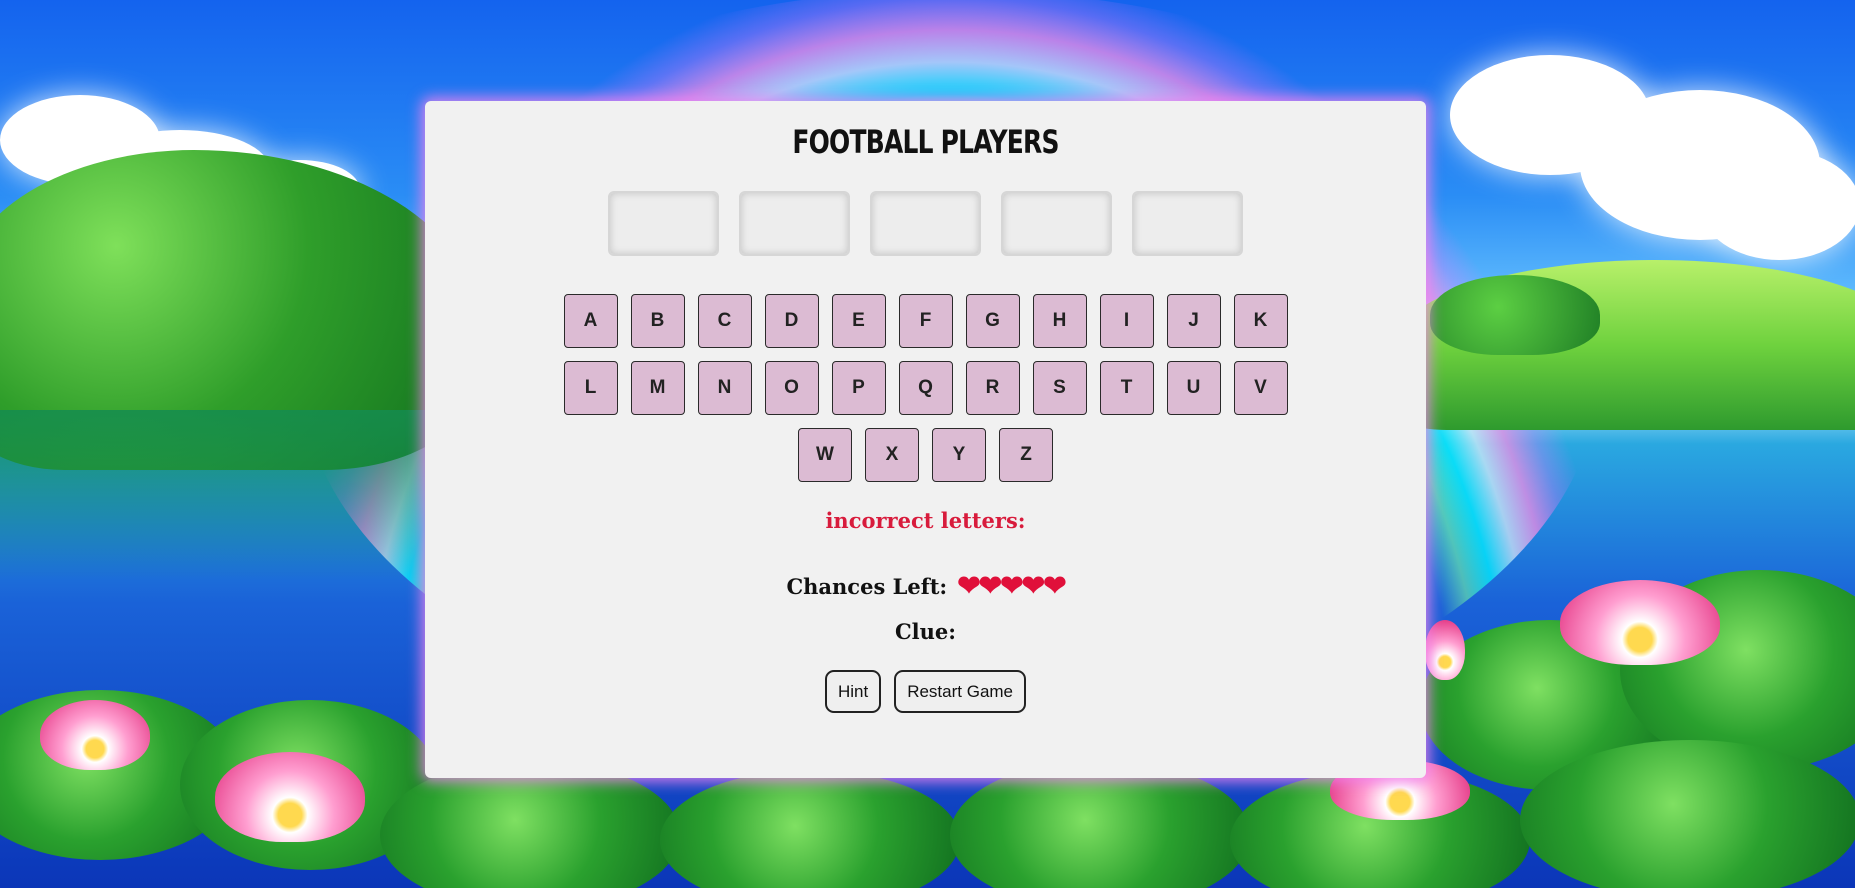  Describe the element at coordinates (1126, 321) in the screenshot. I see `letter-key-i: I` at that location.